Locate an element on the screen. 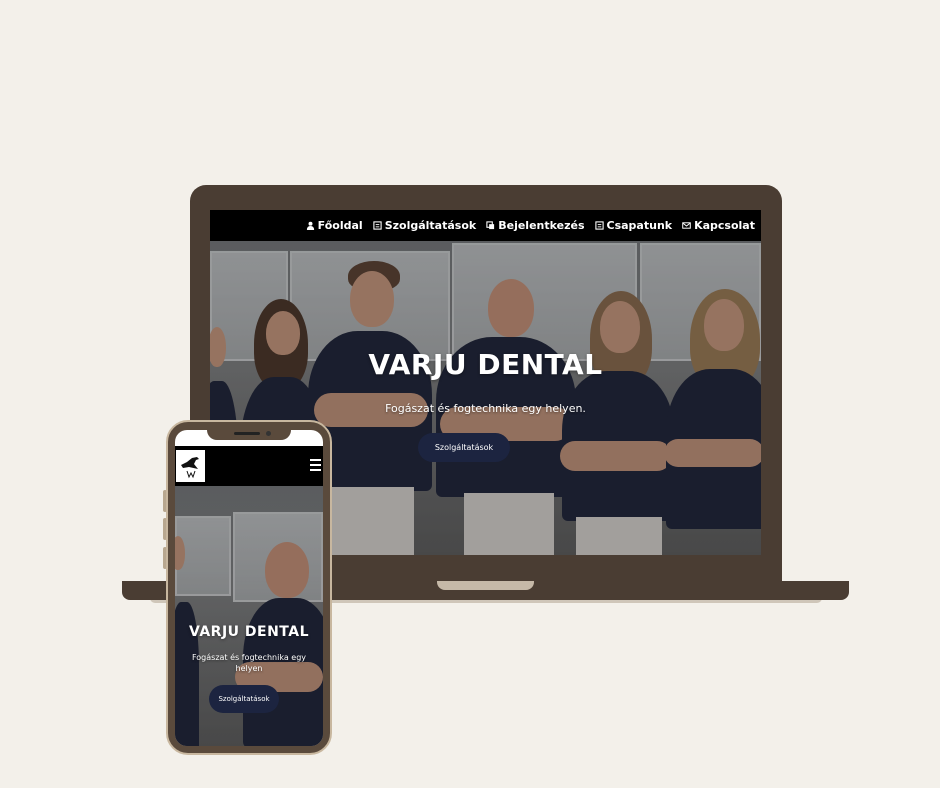 The height and width of the screenshot is (788, 940). nav-item-home: Főoldal is located at coordinates (334, 225).